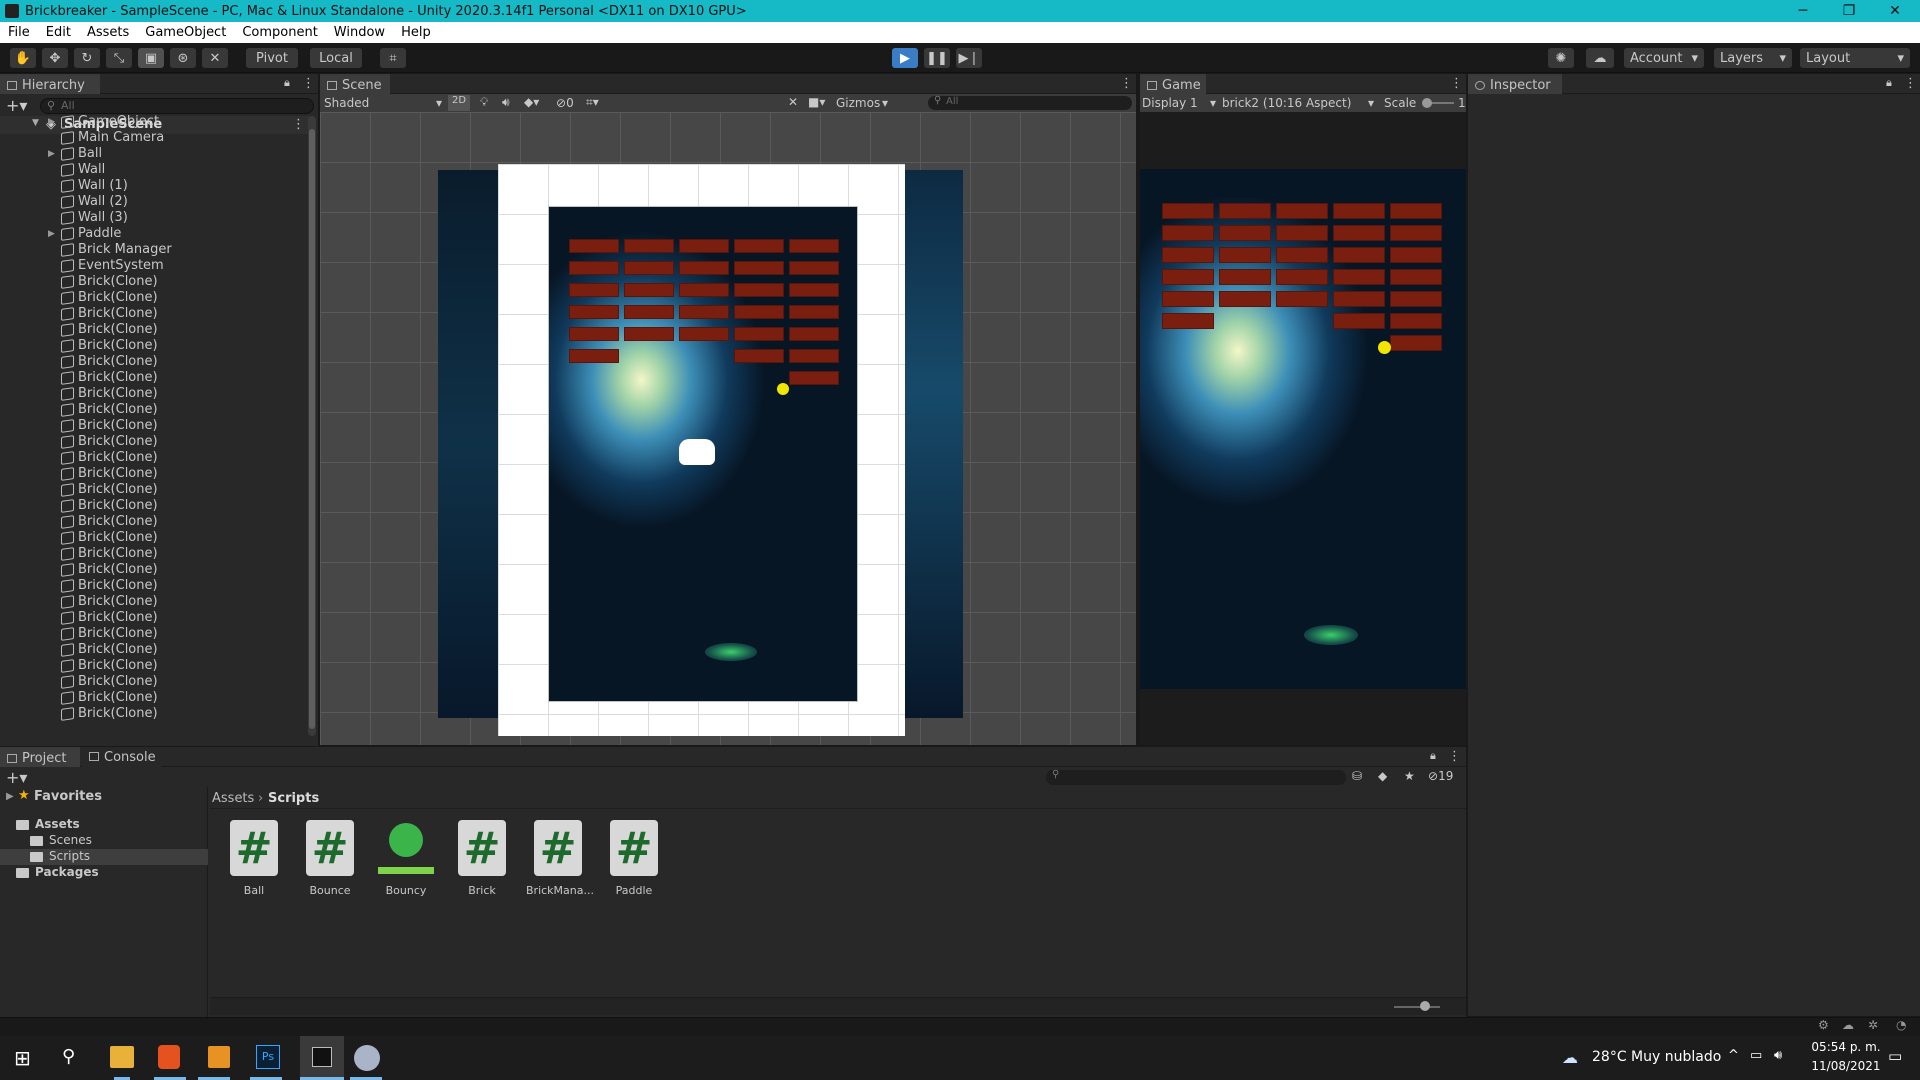 This screenshot has width=1920, height=1080. Describe the element at coordinates (1895, 11) in the screenshot. I see `close-button: ✕` at that location.